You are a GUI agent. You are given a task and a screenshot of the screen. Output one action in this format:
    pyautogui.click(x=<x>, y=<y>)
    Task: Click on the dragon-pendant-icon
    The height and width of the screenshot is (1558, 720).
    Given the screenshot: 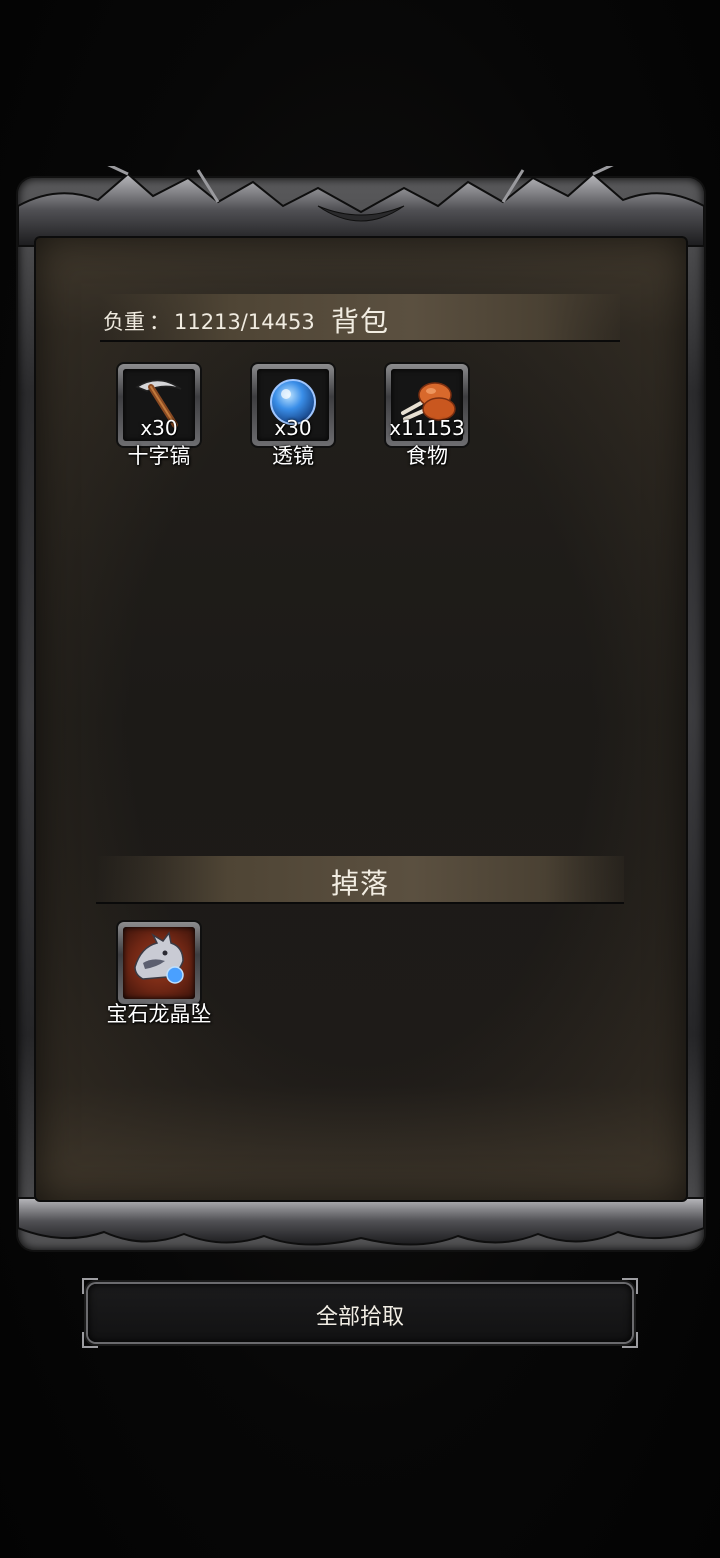 What is the action you would take?
    pyautogui.click(x=159, y=957)
    